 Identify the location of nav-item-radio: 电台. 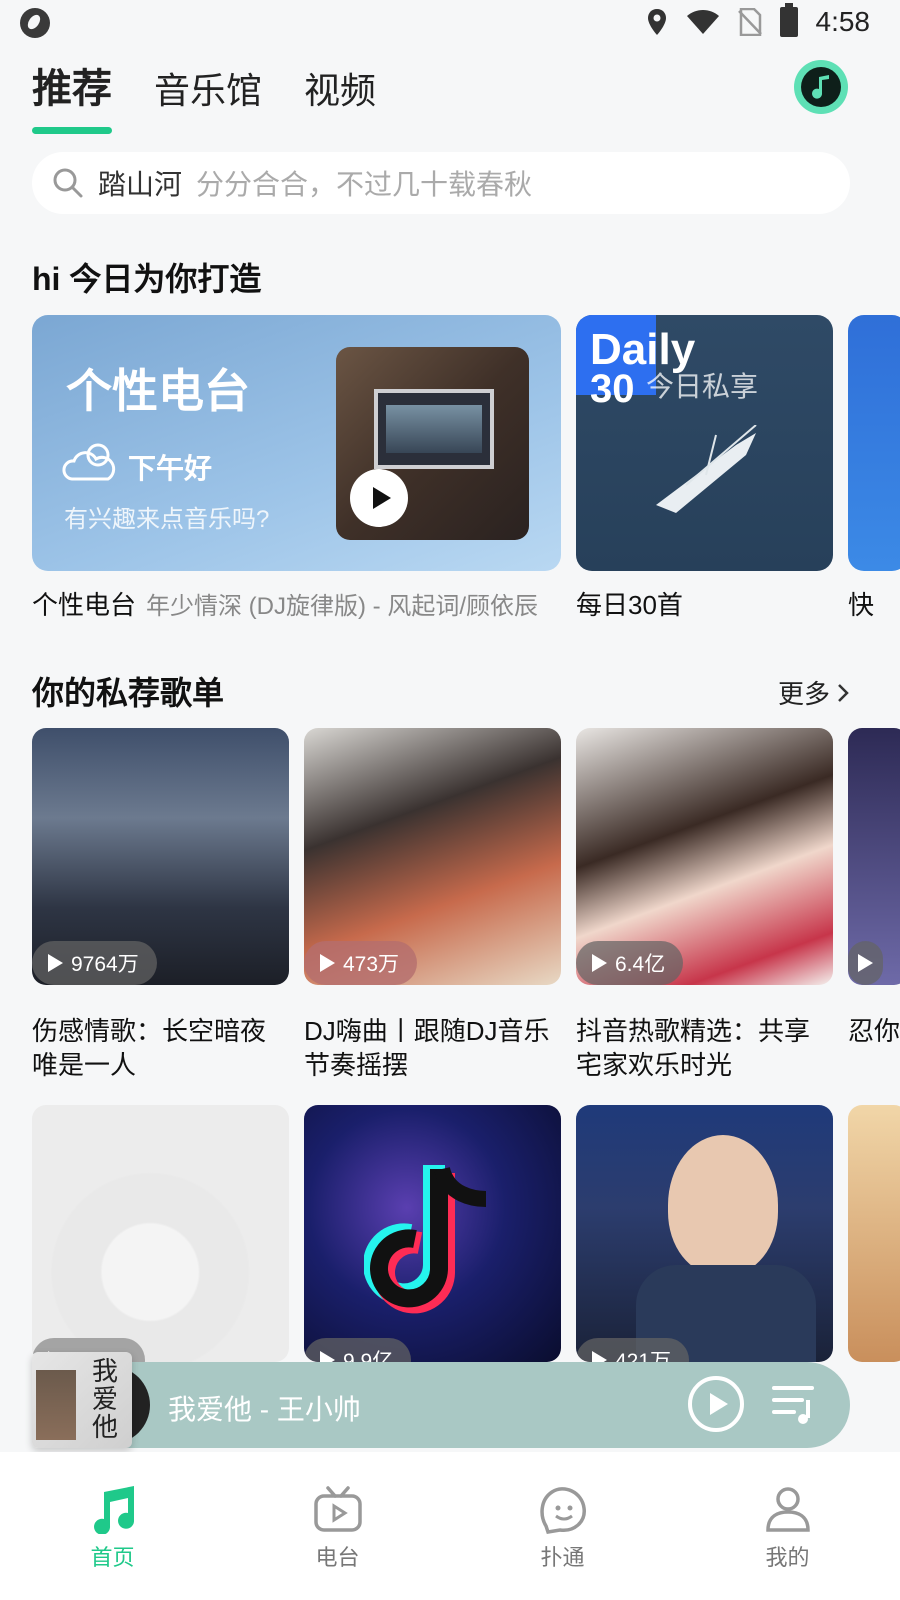
(338, 1529).